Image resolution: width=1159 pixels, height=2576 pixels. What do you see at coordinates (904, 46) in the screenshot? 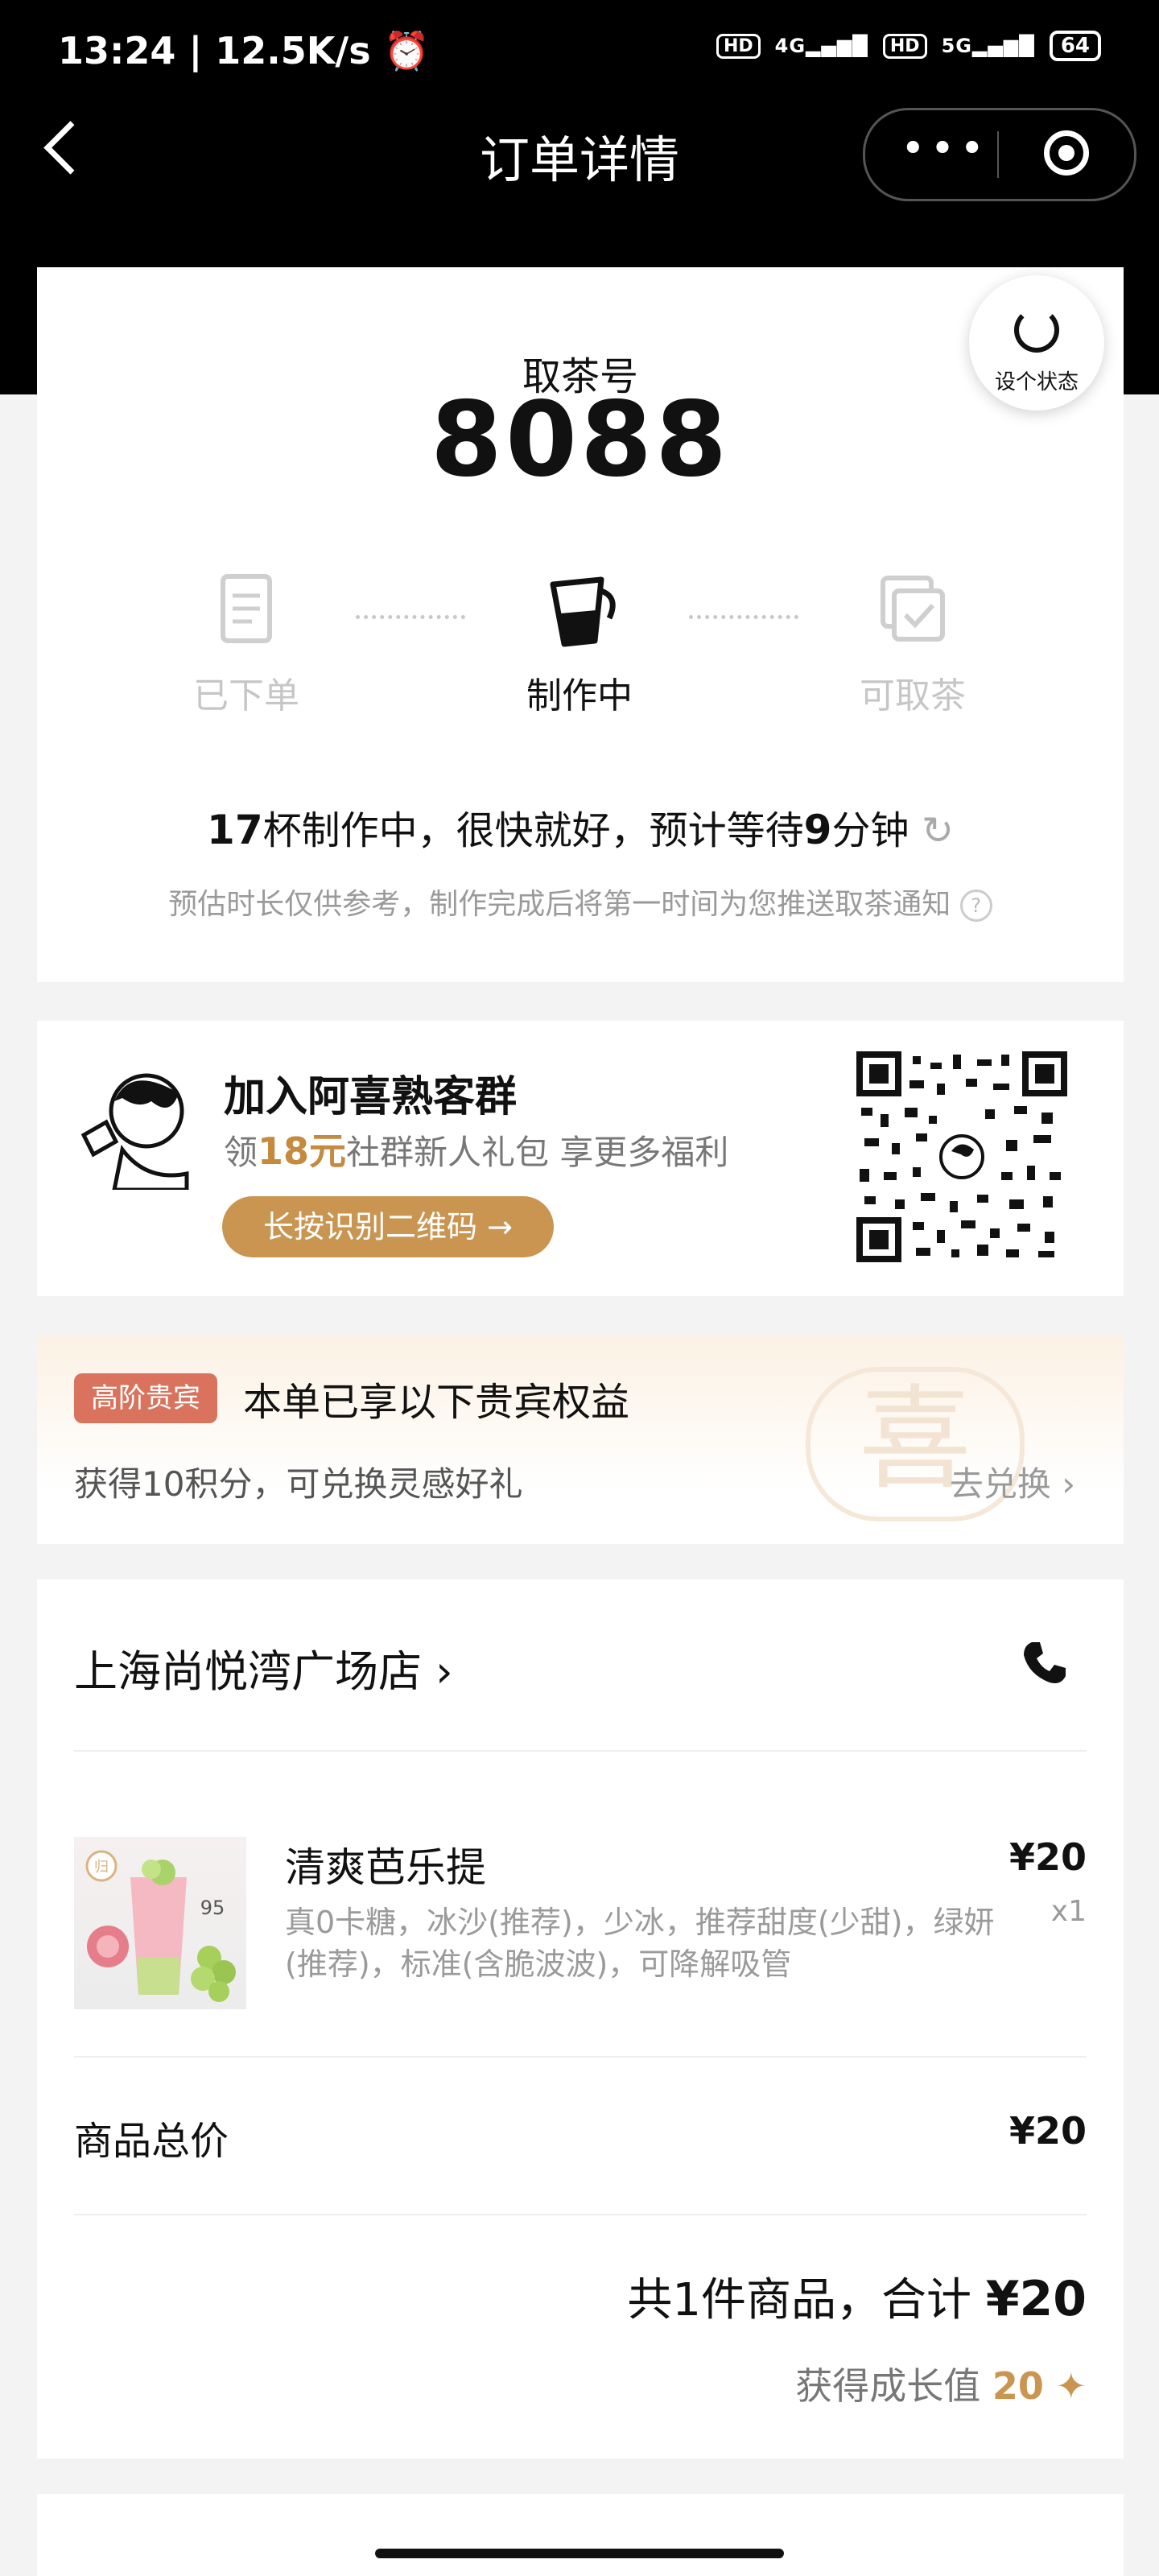
I see `hd-badge-2: HD` at bounding box center [904, 46].